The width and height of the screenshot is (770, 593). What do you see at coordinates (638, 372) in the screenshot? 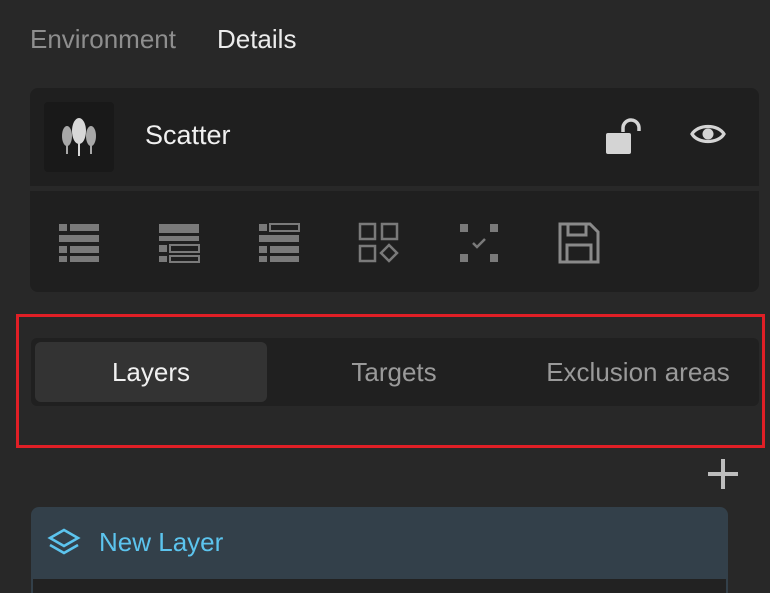
I see `tab-exclusion-areas: Exclusion areas` at bounding box center [638, 372].